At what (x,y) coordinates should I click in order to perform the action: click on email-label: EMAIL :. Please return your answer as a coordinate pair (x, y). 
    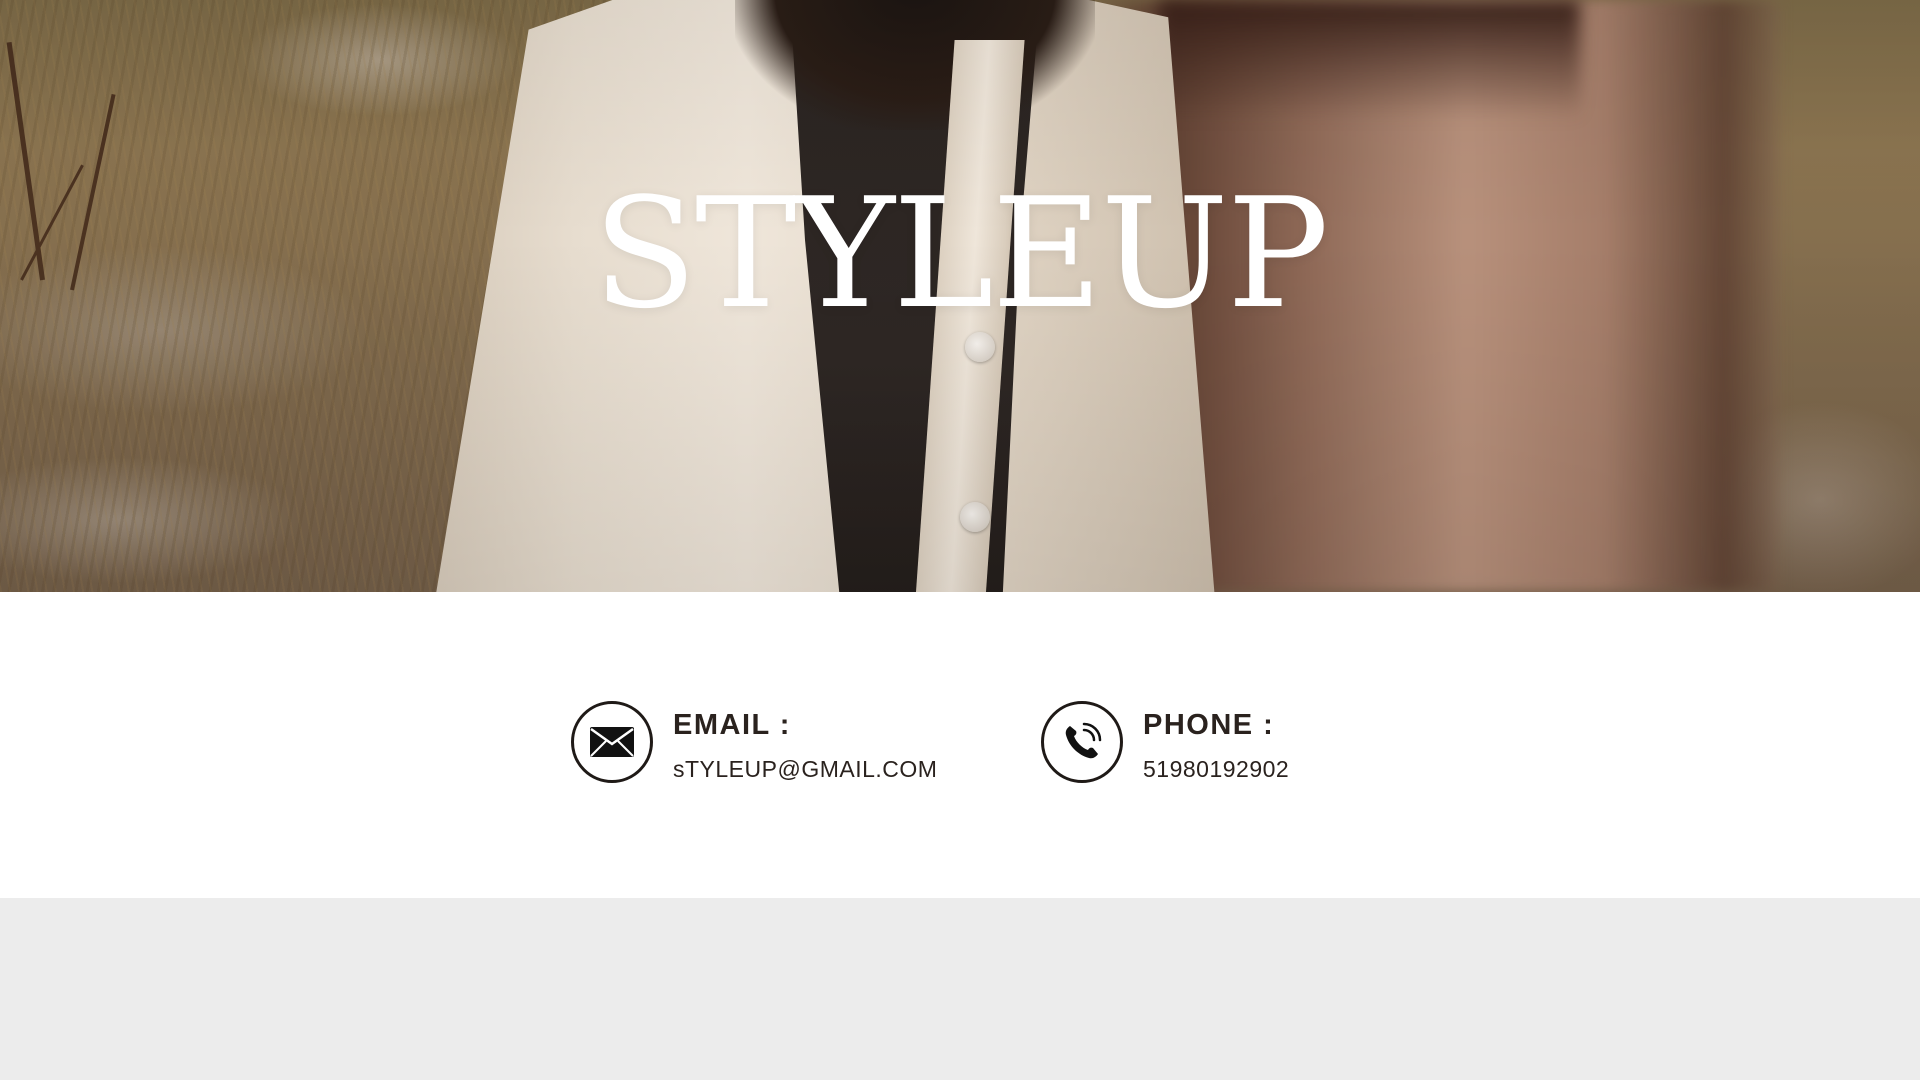
    Looking at the image, I should click on (732, 725).